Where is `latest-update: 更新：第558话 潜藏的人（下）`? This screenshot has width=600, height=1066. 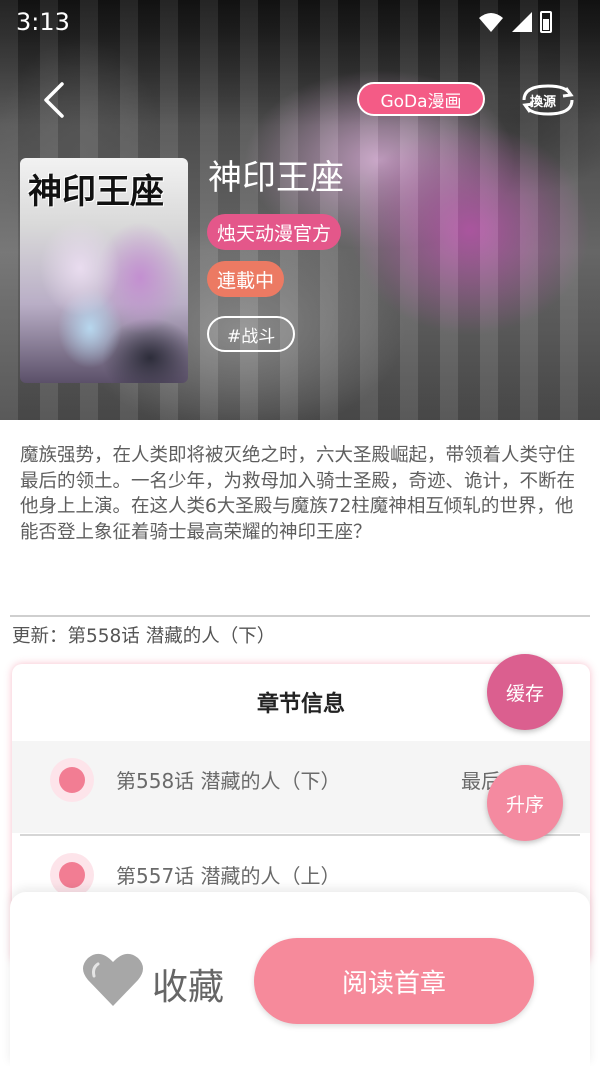 latest-update: 更新：第558话 潜藏的人（下） is located at coordinates (144, 636).